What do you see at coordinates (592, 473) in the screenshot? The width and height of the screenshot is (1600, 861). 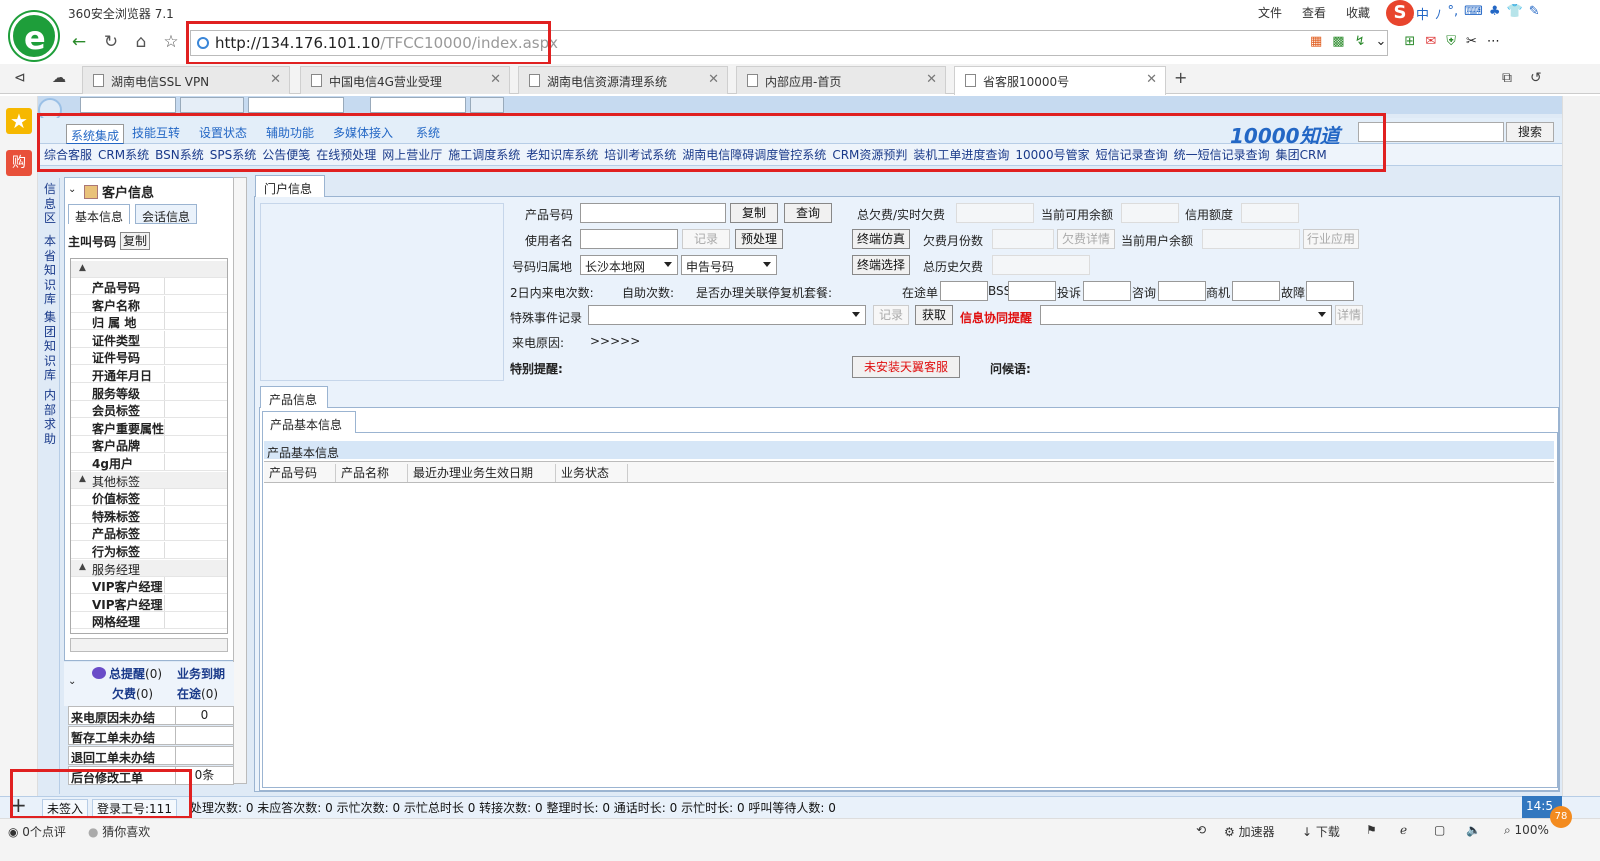 I see `column-status: 业务状态` at bounding box center [592, 473].